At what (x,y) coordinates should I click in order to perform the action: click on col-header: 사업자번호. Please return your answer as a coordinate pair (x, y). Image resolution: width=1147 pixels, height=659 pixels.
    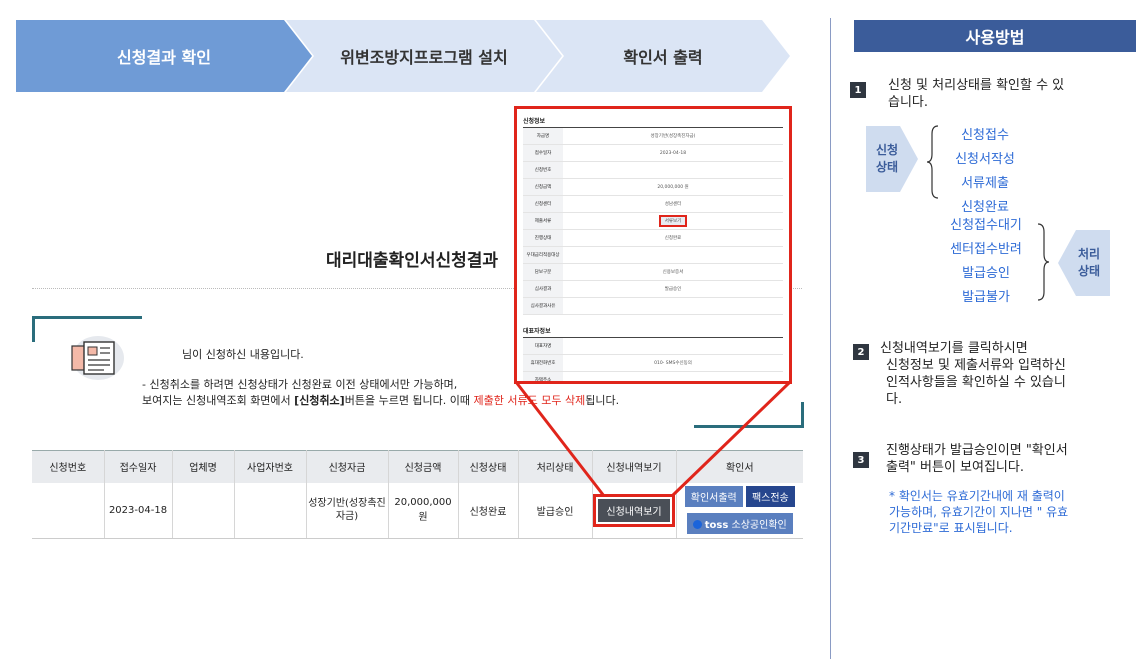
    Looking at the image, I should click on (270, 466).